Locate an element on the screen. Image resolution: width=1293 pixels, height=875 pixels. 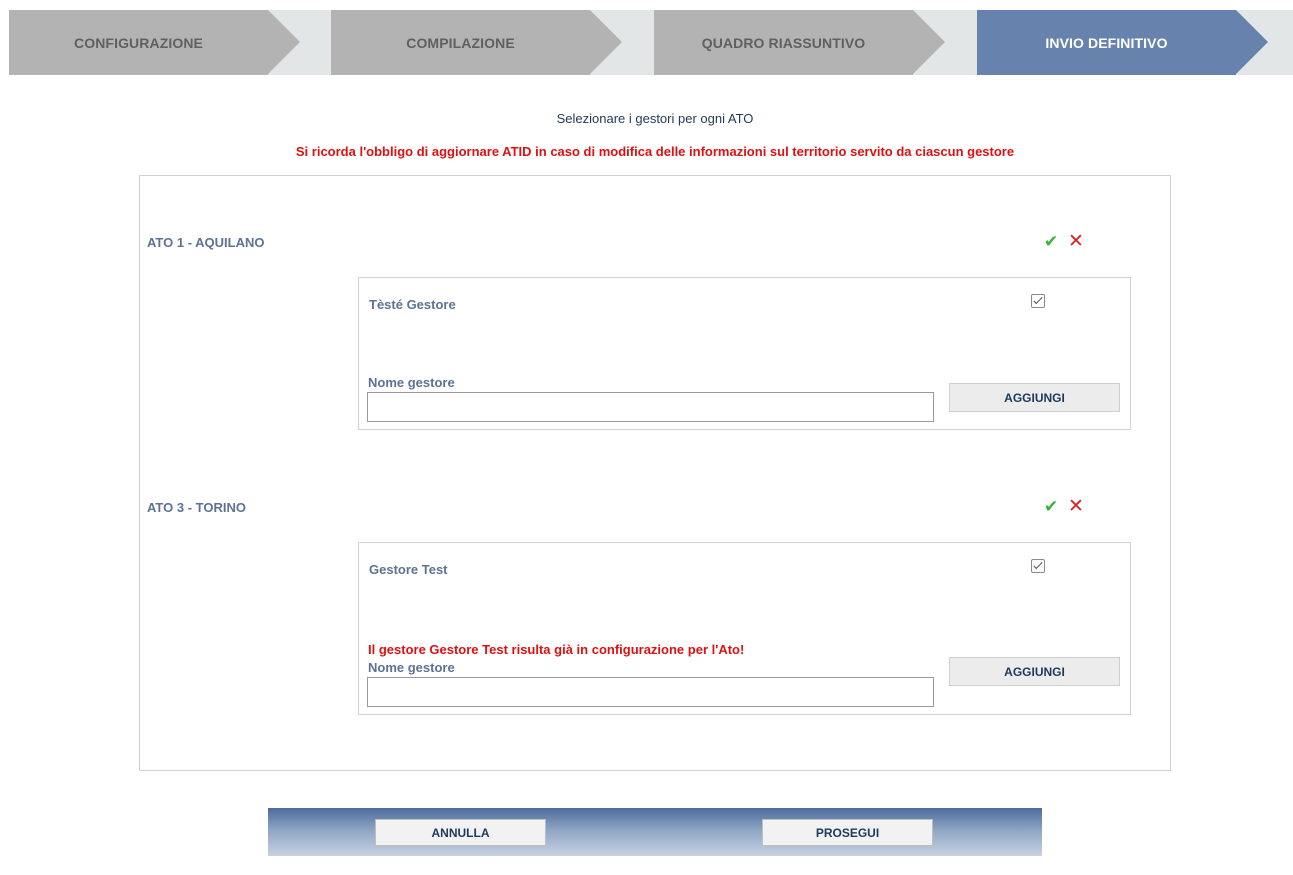
step-label: QUADRO RIASSUNTIVO is located at coordinates (783, 42).